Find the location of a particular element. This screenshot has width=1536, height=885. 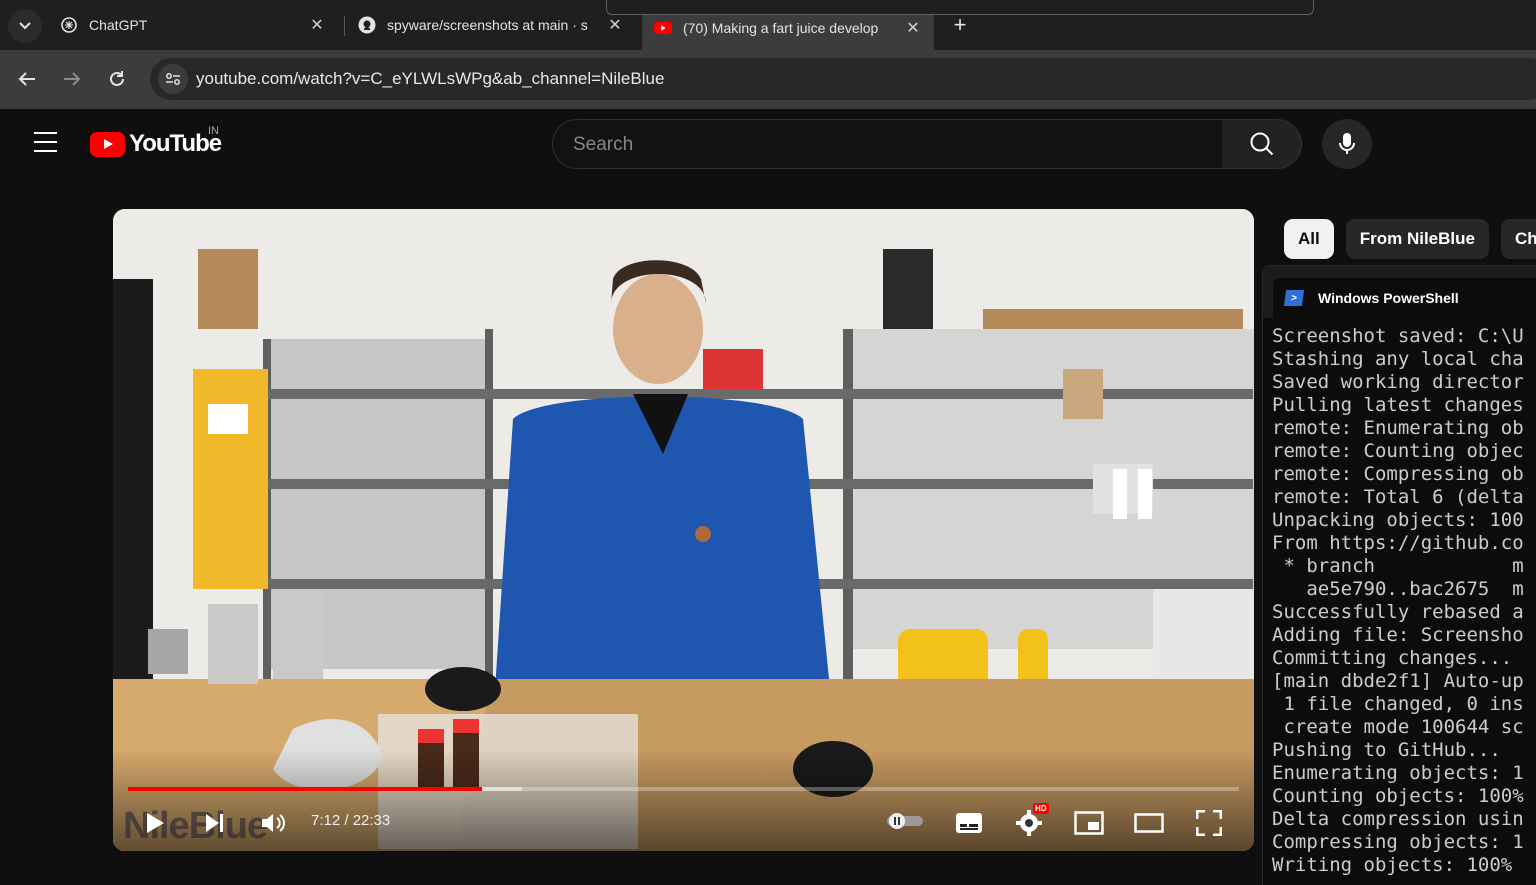

youtube-play-icon is located at coordinates (107, 144).